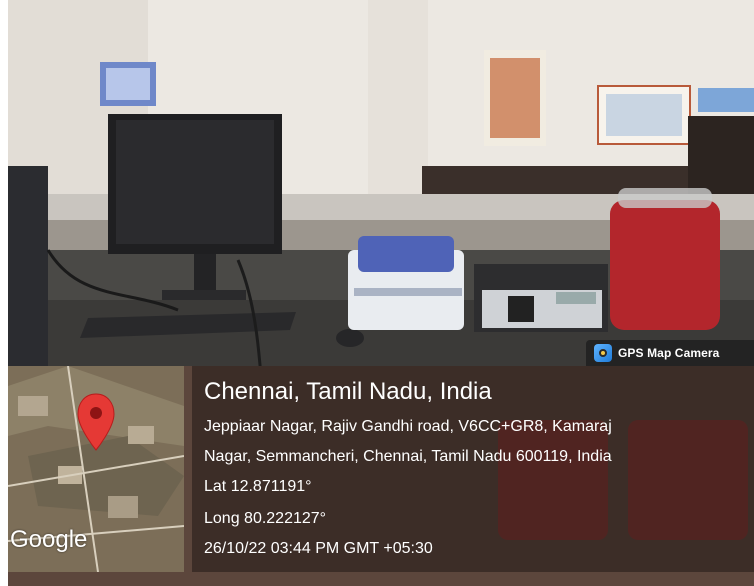 Image resolution: width=754 pixels, height=586 pixels. What do you see at coordinates (258, 486) in the screenshot?
I see `latitude: Lat 12.871191°` at bounding box center [258, 486].